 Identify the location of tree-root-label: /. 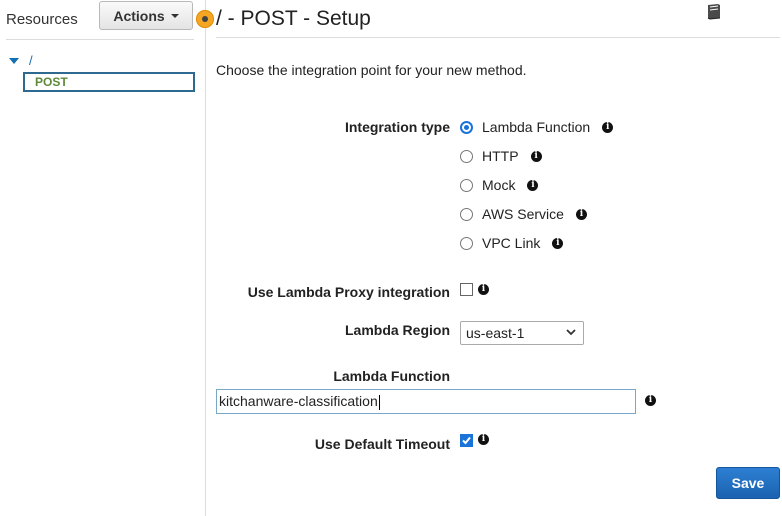
(31, 60).